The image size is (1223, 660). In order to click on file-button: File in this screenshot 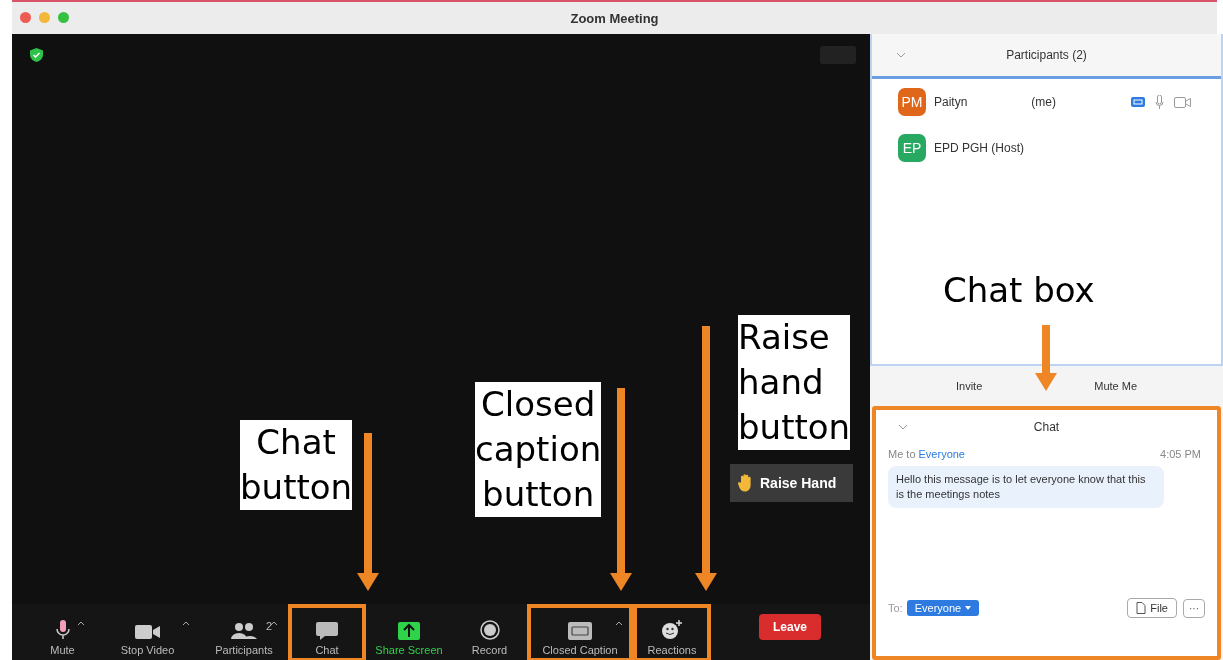, I will do `click(1152, 608)`.